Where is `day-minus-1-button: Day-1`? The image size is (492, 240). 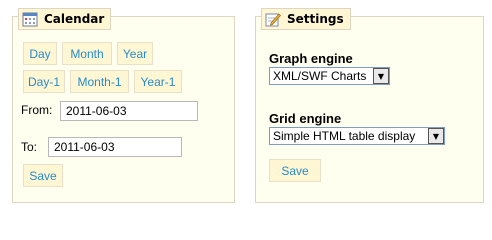
day-minus-1-button: Day-1 is located at coordinates (44, 81).